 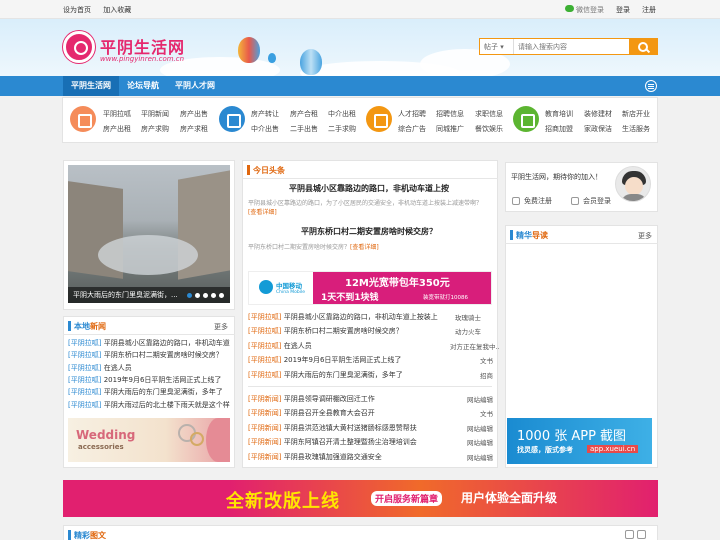 I want to click on category-link: 家政保洁, so click(x=598, y=129).